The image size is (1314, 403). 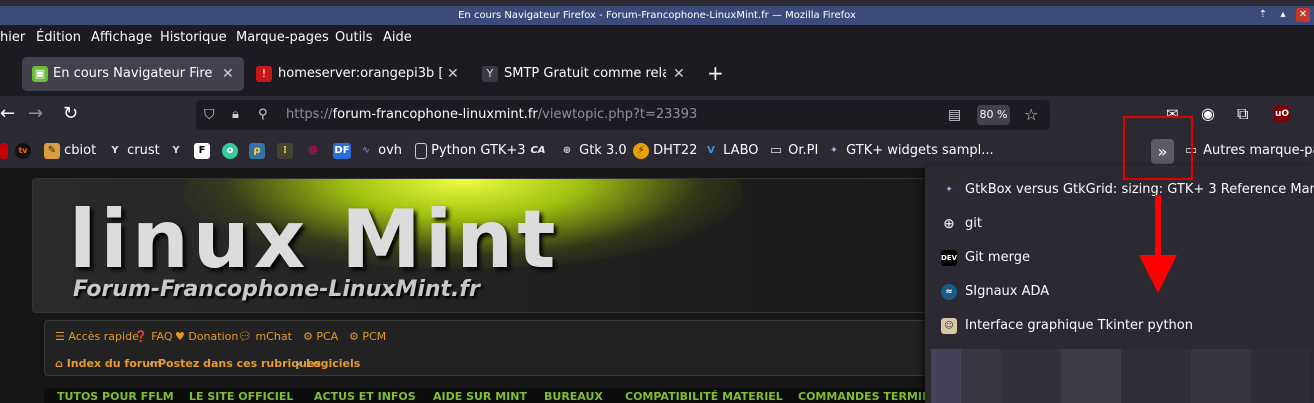 I want to click on bookmark-item, so click(x=4, y=151).